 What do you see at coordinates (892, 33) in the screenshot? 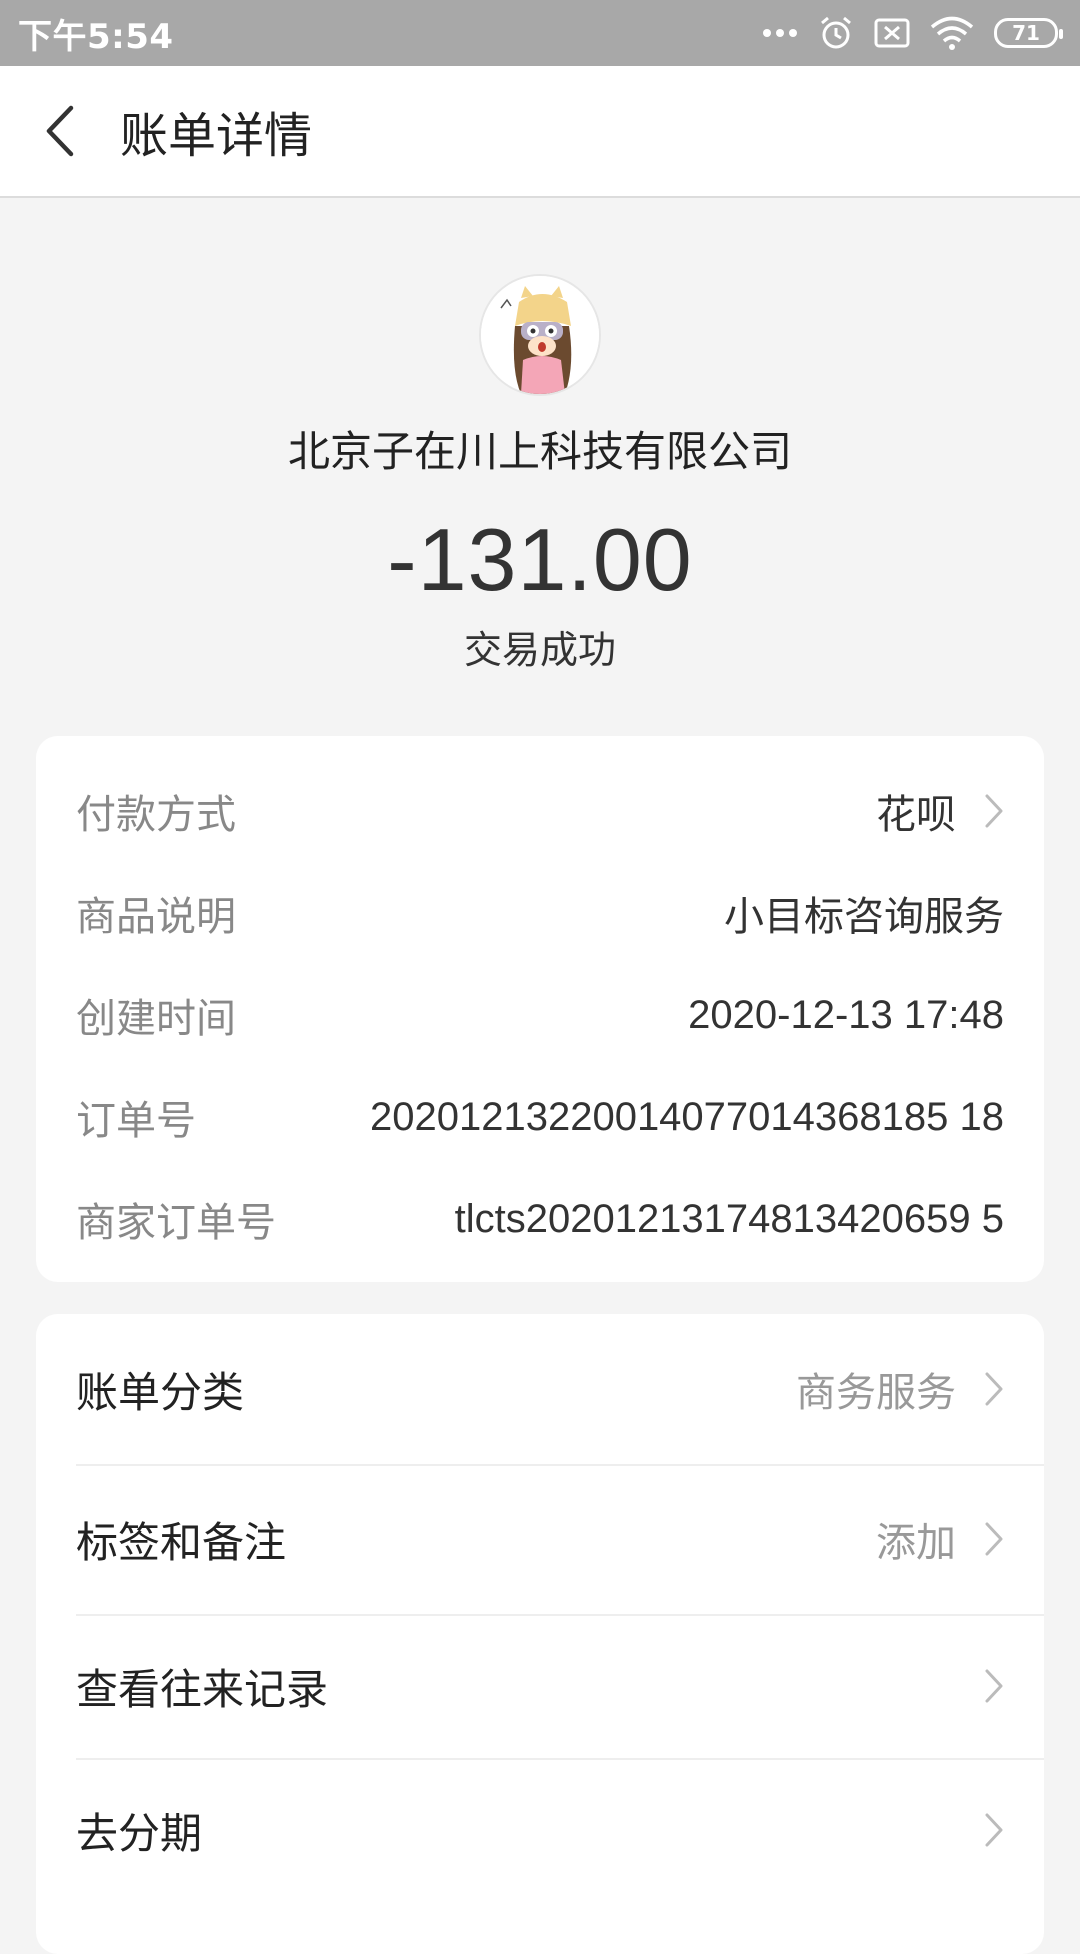
I see `sim-off-icon` at bounding box center [892, 33].